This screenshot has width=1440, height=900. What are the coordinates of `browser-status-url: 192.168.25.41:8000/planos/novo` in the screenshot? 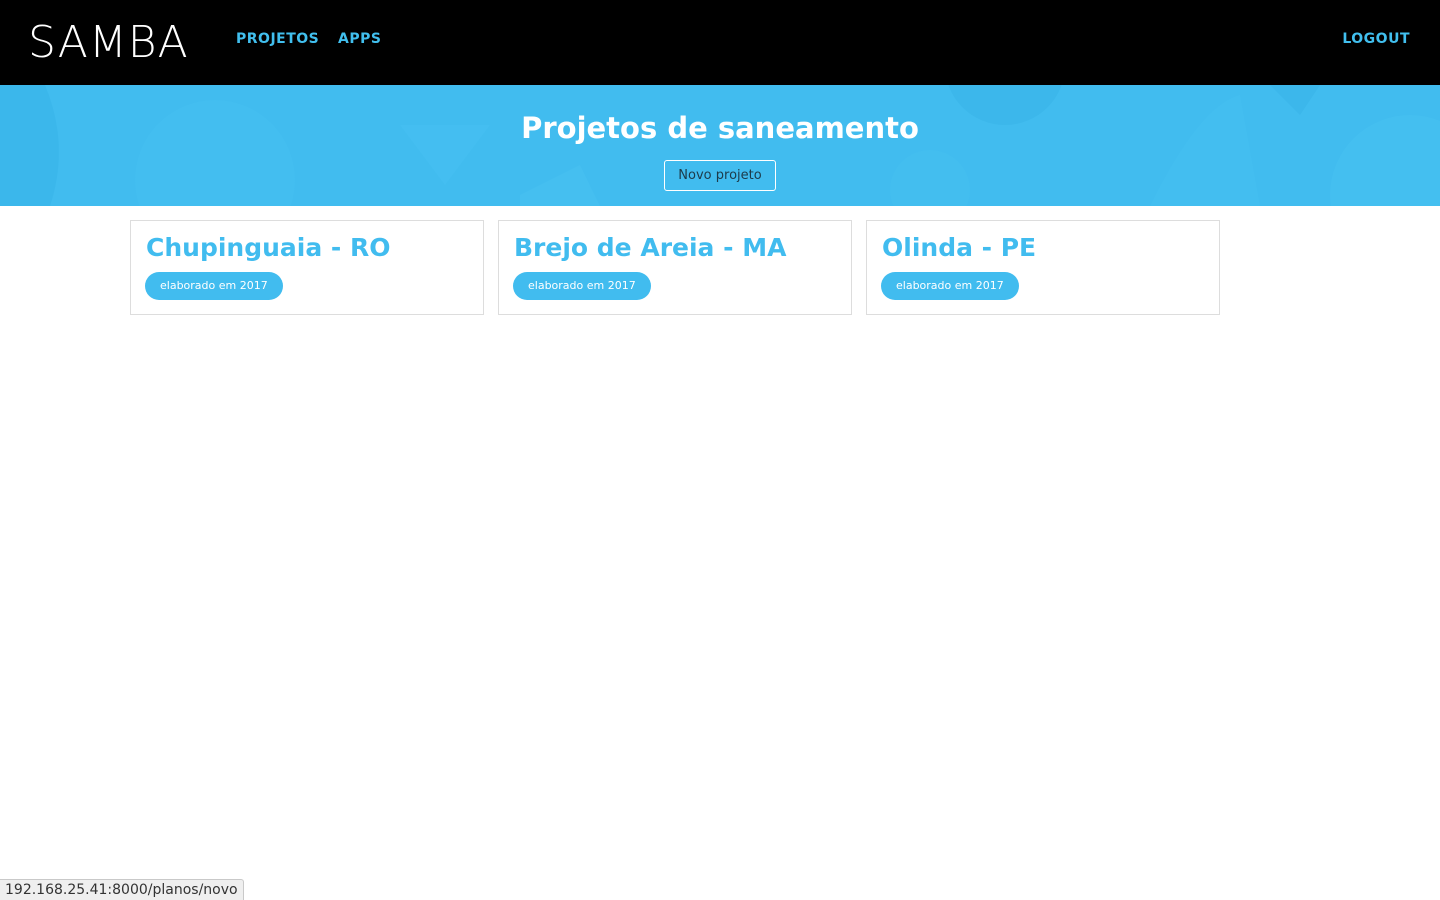 It's located at (122, 889).